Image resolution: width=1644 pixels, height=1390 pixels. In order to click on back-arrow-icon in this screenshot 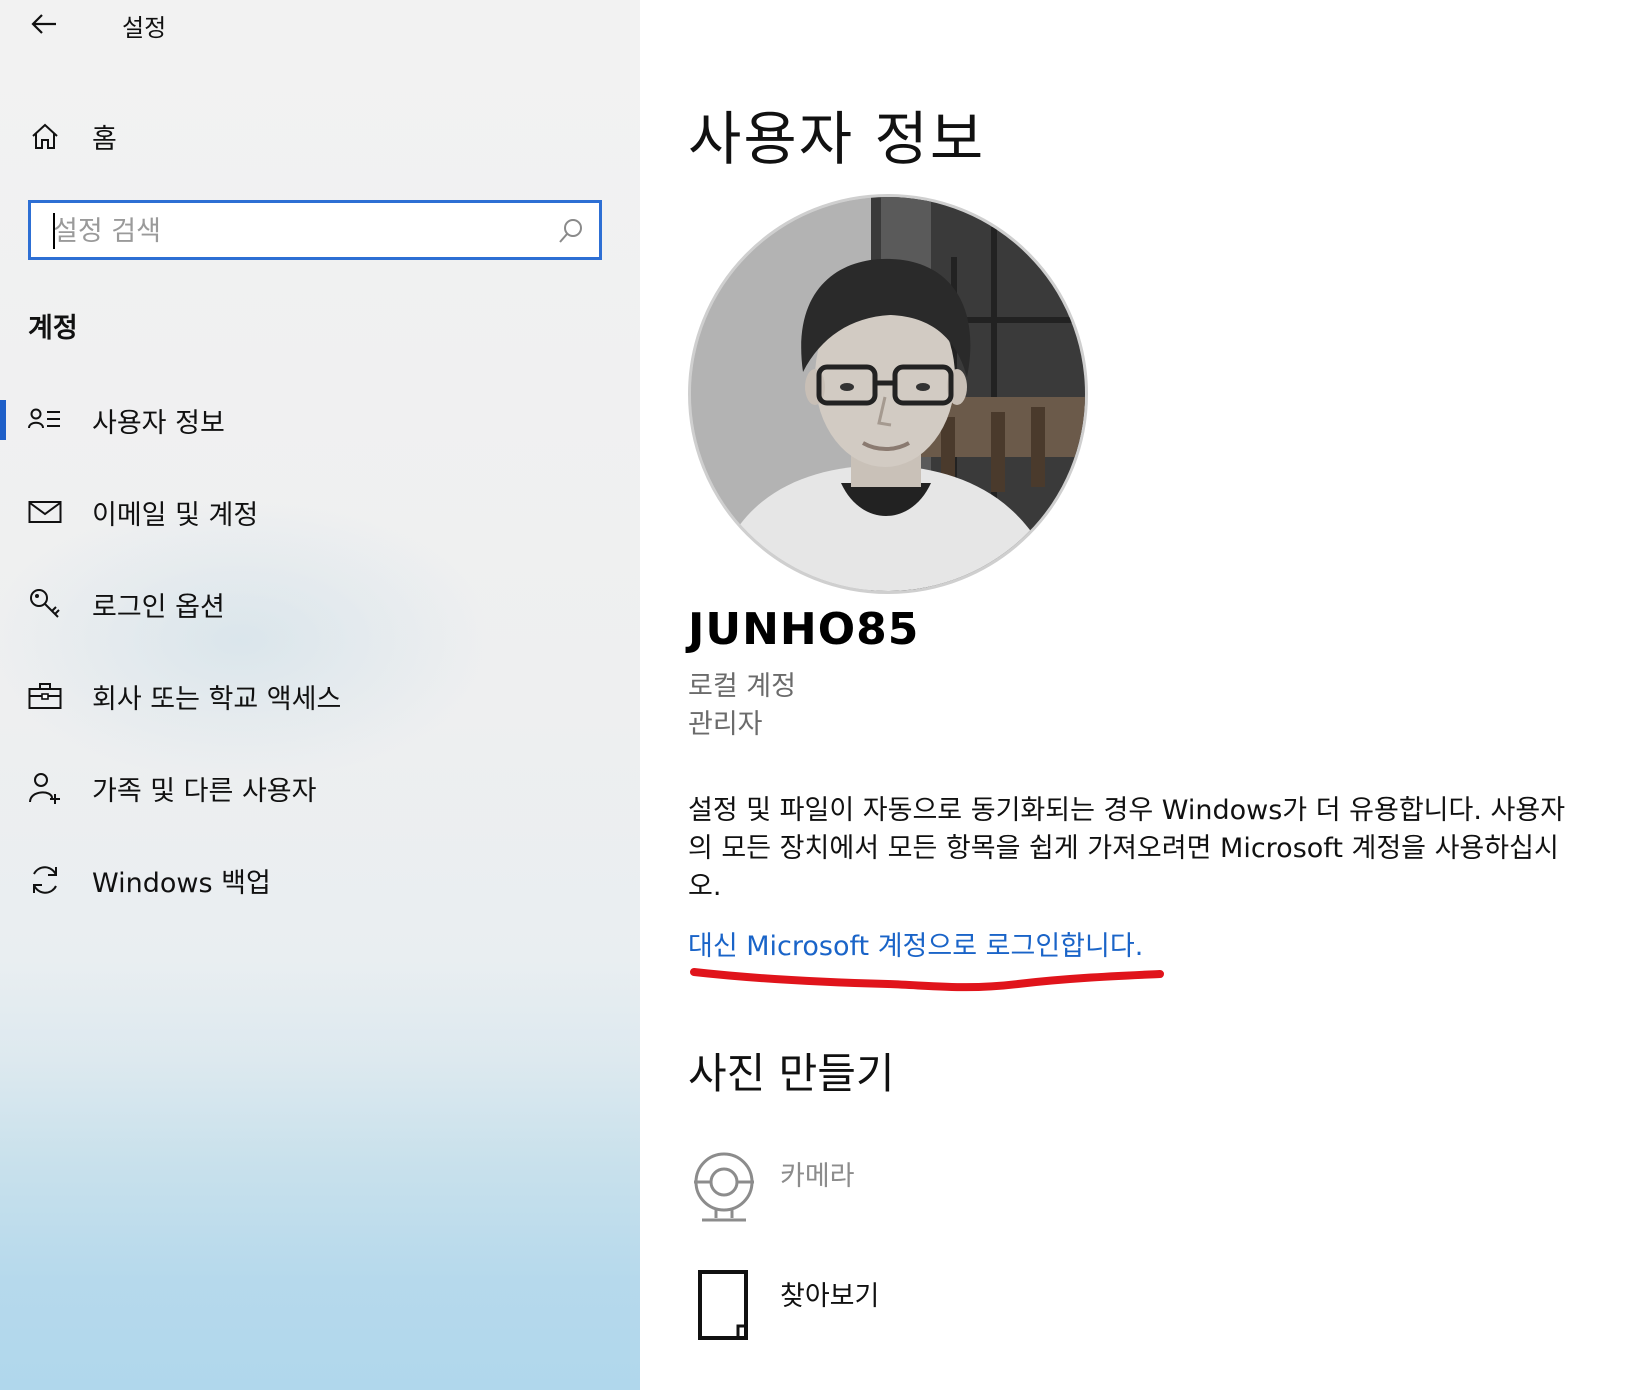, I will do `click(43, 24)`.